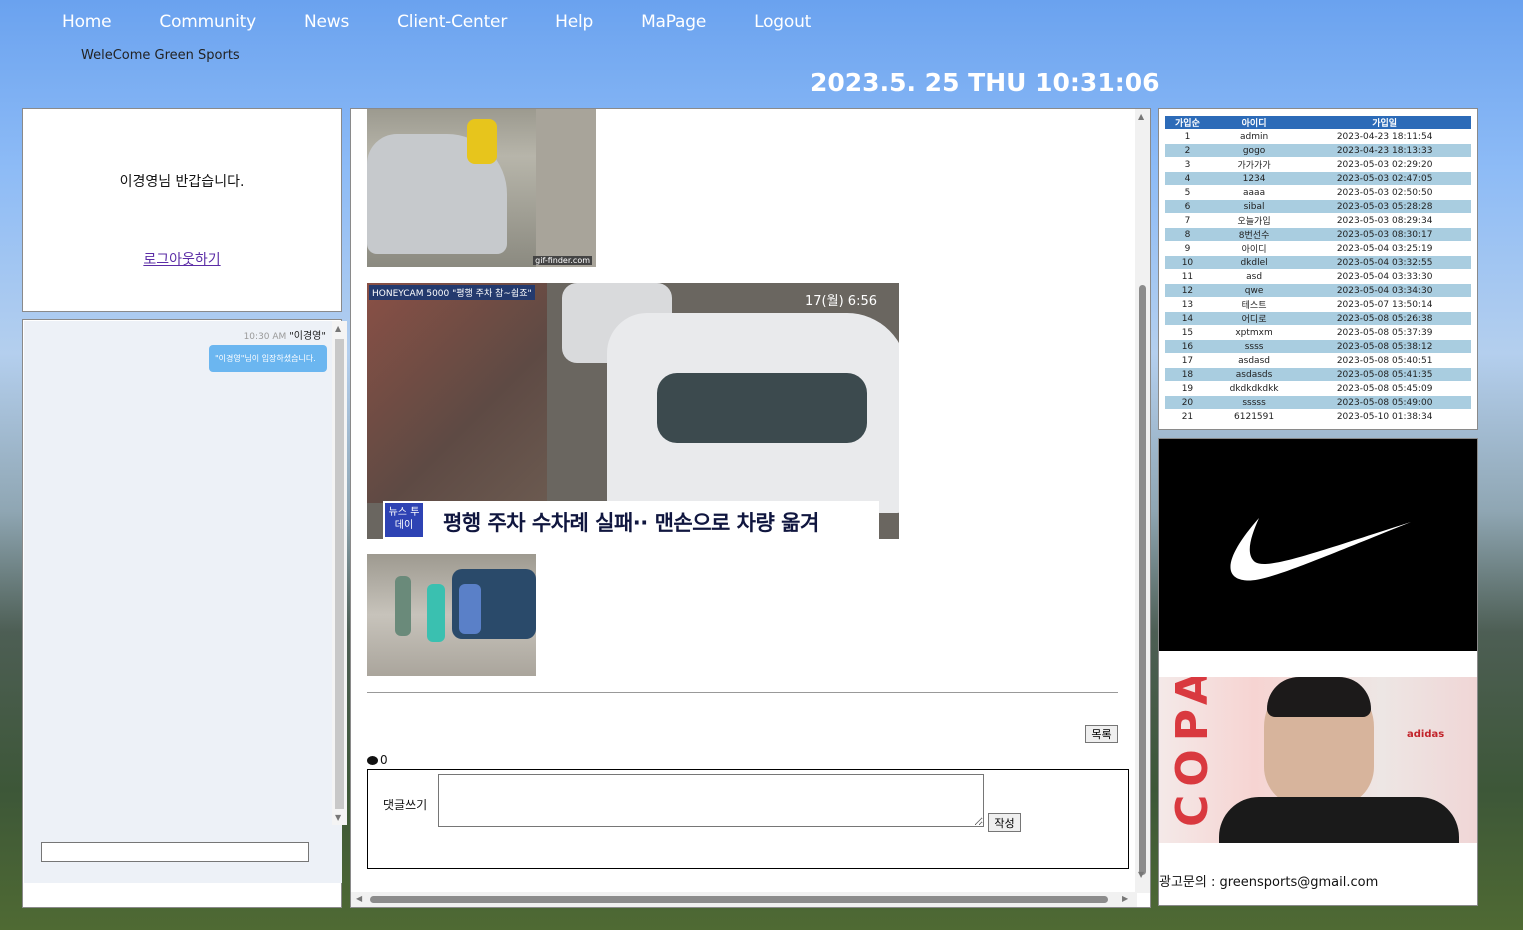 This screenshot has width=1523, height=930. Describe the element at coordinates (1254, 250) in the screenshot. I see `member-id: 아이디` at that location.